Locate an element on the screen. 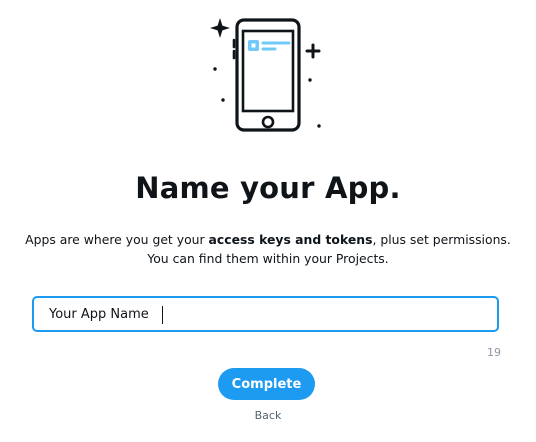  text-cursor is located at coordinates (162, 315).